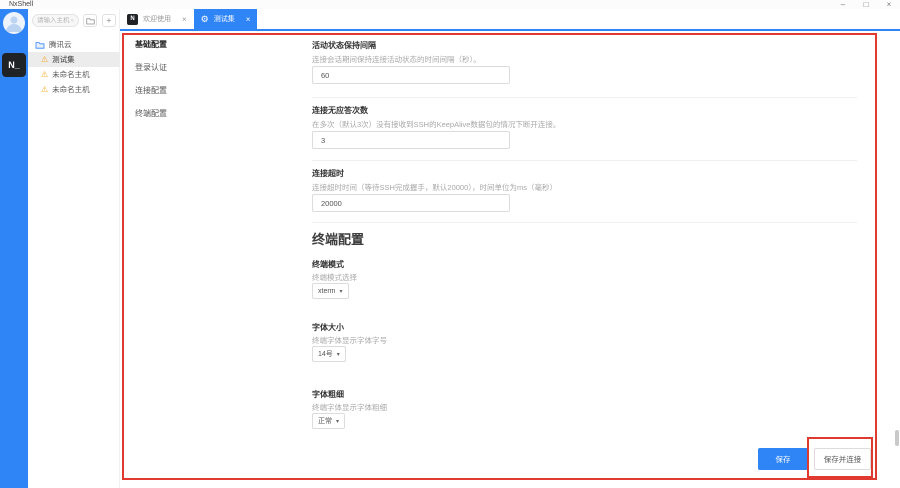 Image resolution: width=900 pixels, height=488 pixels. Describe the element at coordinates (151, 67) in the screenshot. I see `nav-login-auth: 登录认证` at that location.